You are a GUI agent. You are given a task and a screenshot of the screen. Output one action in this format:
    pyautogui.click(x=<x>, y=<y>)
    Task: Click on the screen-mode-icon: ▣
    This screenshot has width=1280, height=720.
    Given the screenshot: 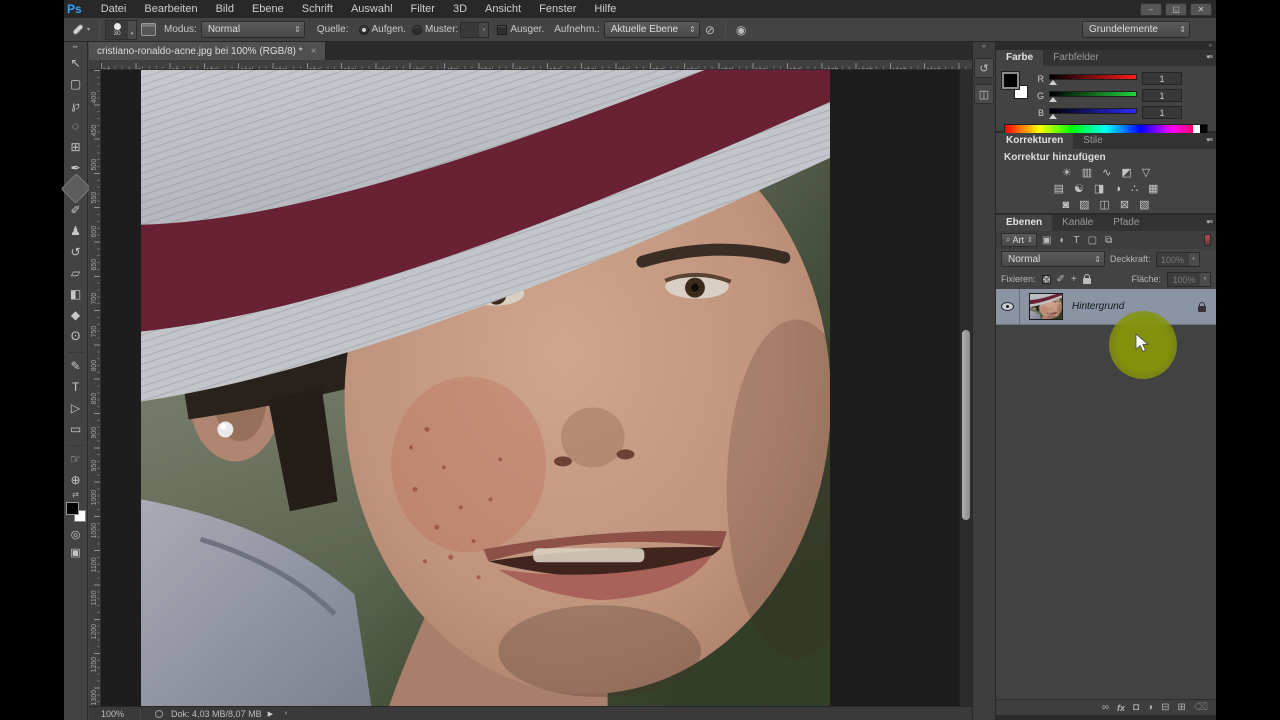 What is the action you would take?
    pyautogui.click(x=76, y=552)
    